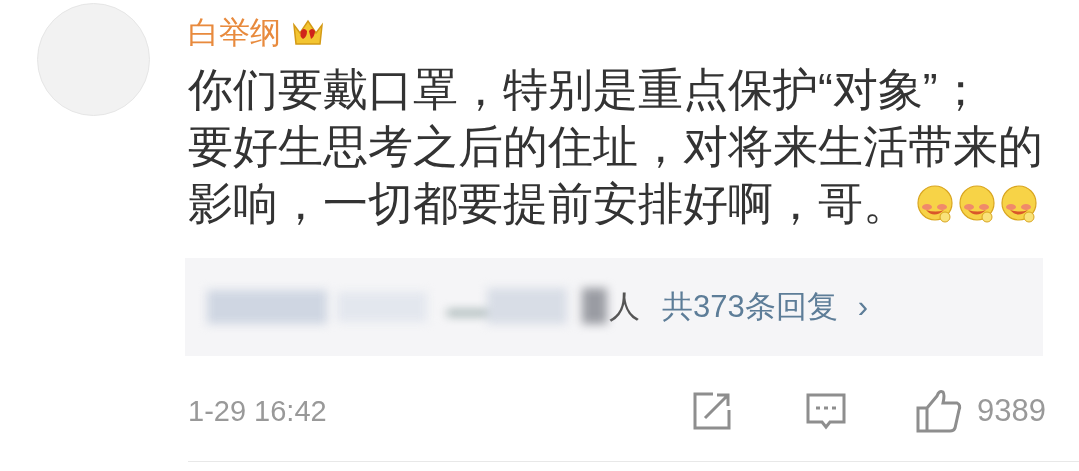 This screenshot has height=471, width=1079. What do you see at coordinates (1011, 411) in the screenshot?
I see `like-count: 9389` at bounding box center [1011, 411].